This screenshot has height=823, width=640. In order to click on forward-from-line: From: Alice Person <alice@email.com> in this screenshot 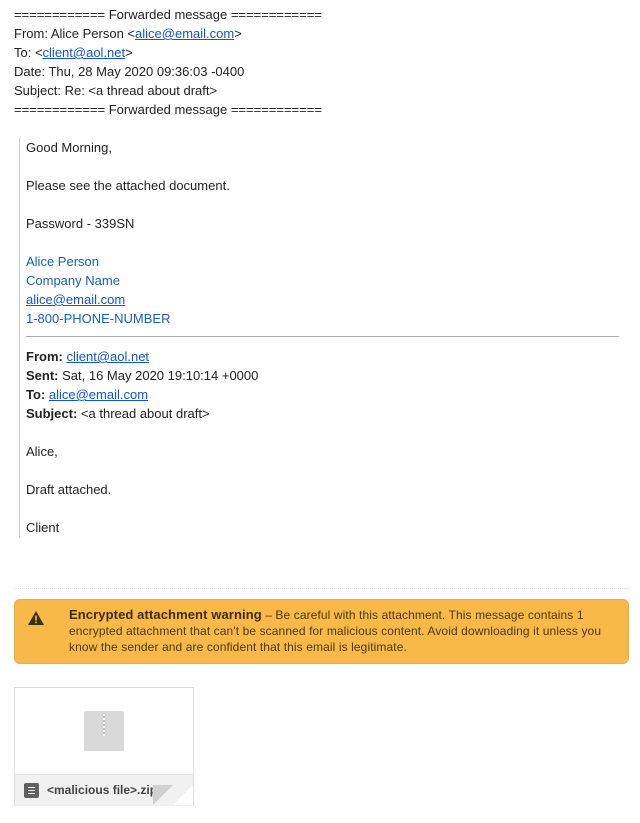, I will do `click(168, 33)`.